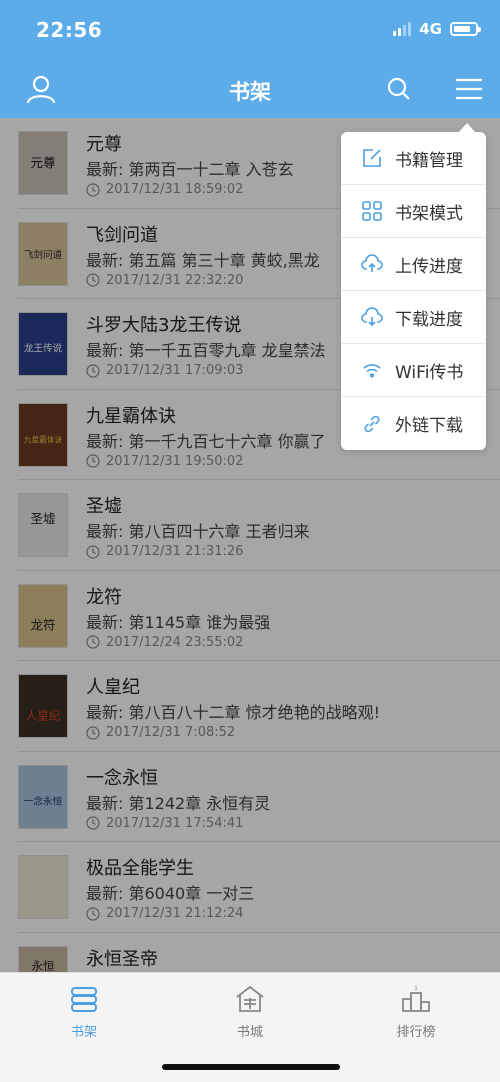  Describe the element at coordinates (372, 211) in the screenshot. I see `grid-icon` at that location.